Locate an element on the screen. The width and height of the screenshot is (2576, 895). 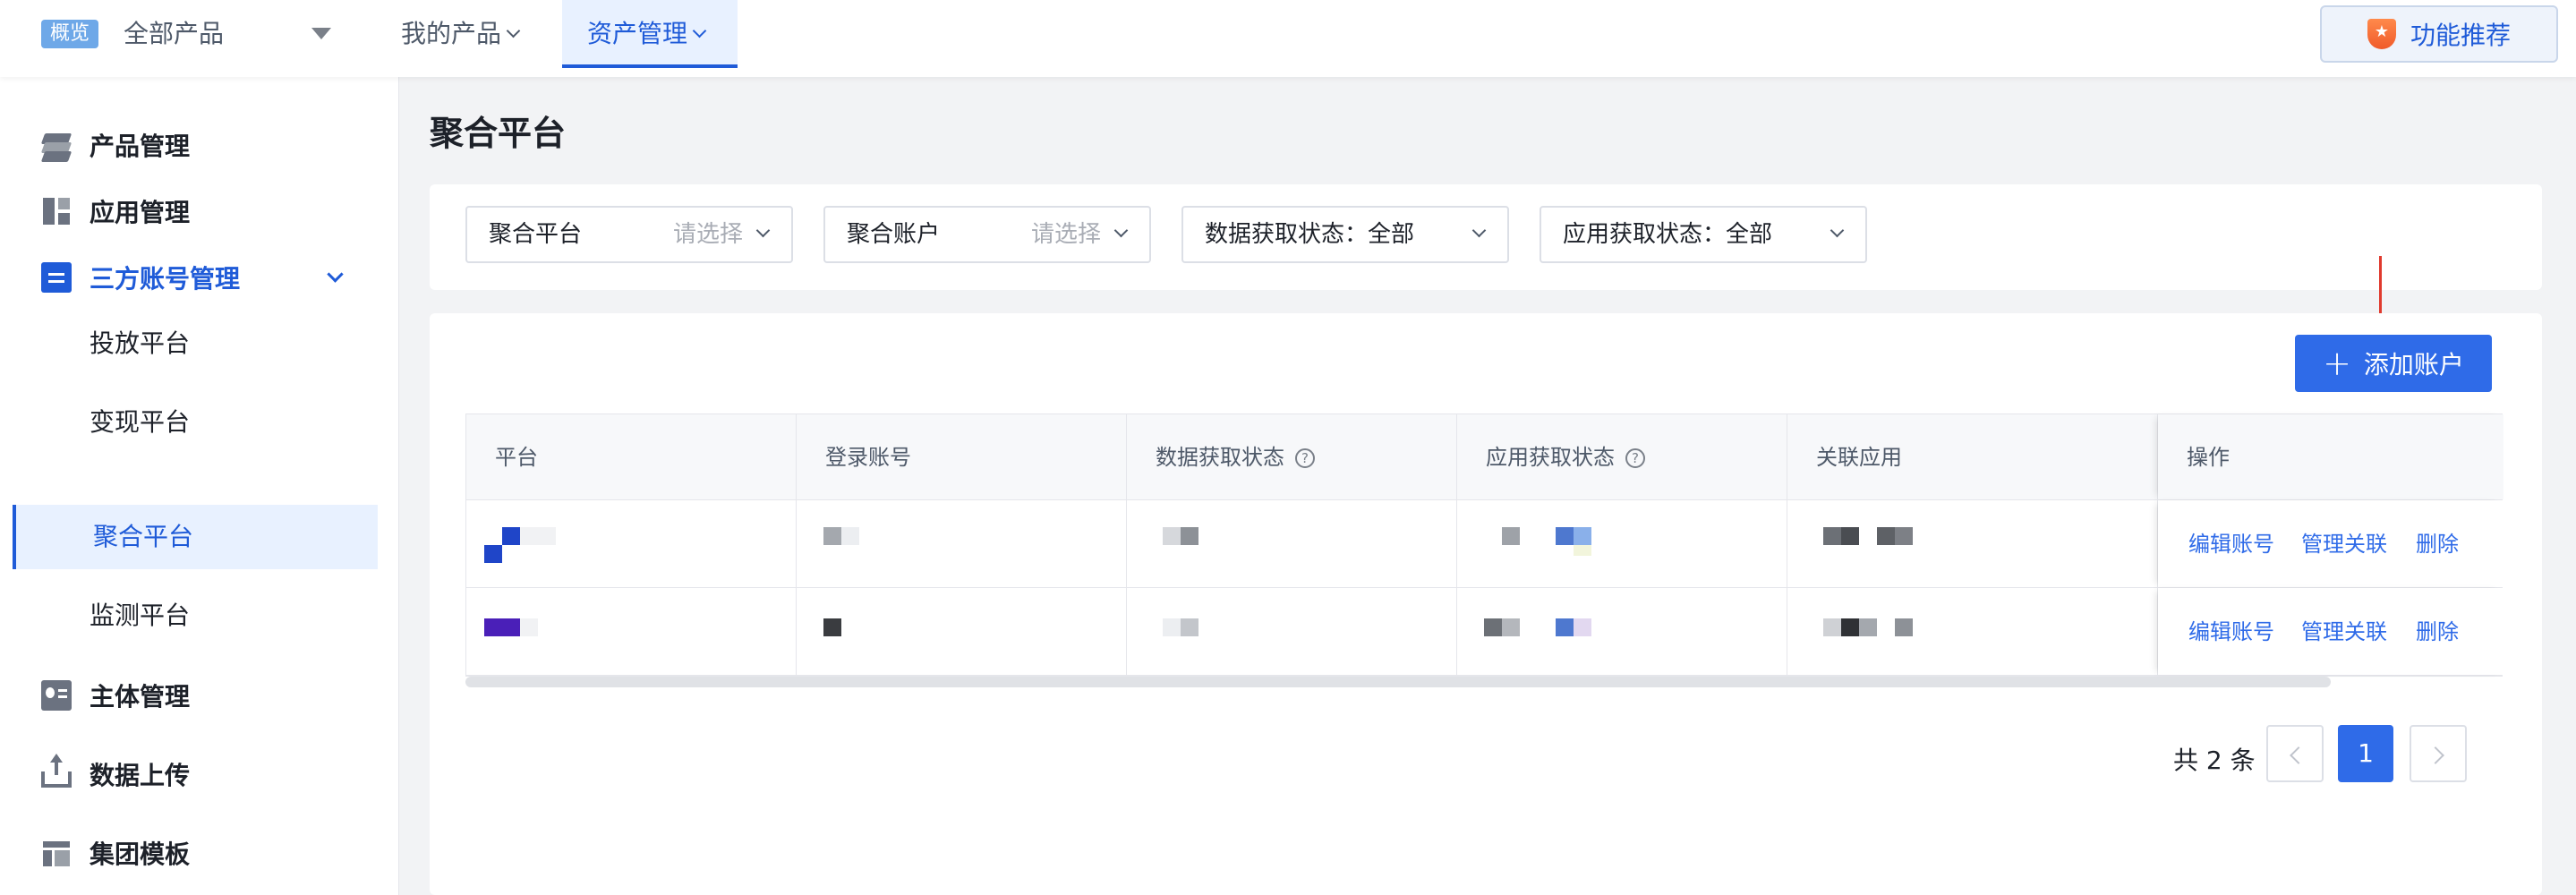
column-header-actions: 操作 is located at coordinates (2330, 456).